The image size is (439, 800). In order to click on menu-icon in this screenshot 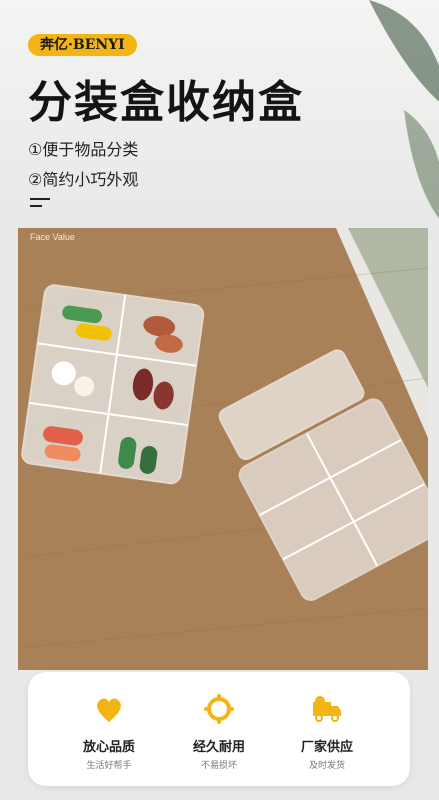, I will do `click(40, 205)`.